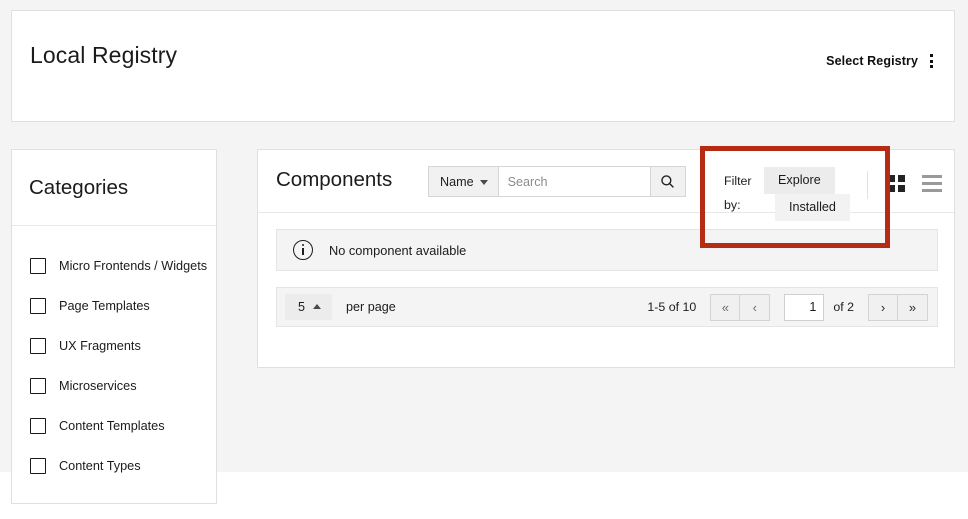  I want to click on pagination-prev-group: « ‹, so click(740, 307).